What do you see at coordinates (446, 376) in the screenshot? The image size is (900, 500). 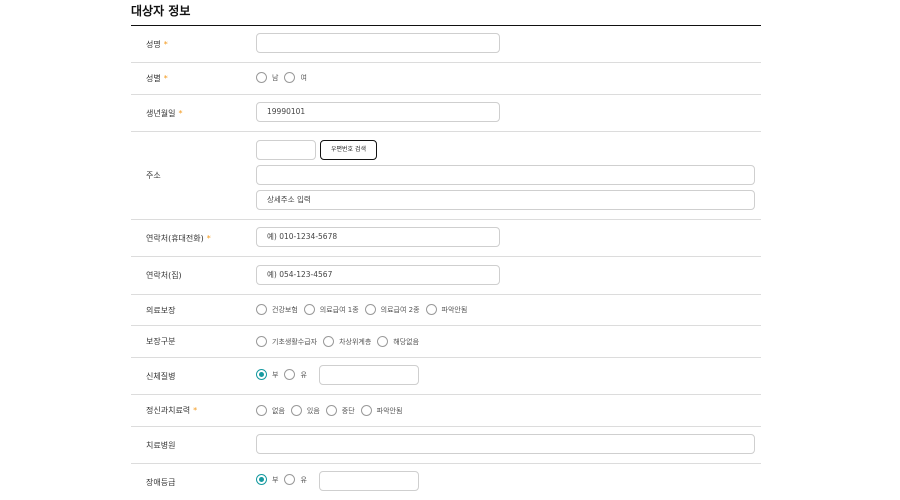 I see `row-physical-illness: 신체질병 부 유` at bounding box center [446, 376].